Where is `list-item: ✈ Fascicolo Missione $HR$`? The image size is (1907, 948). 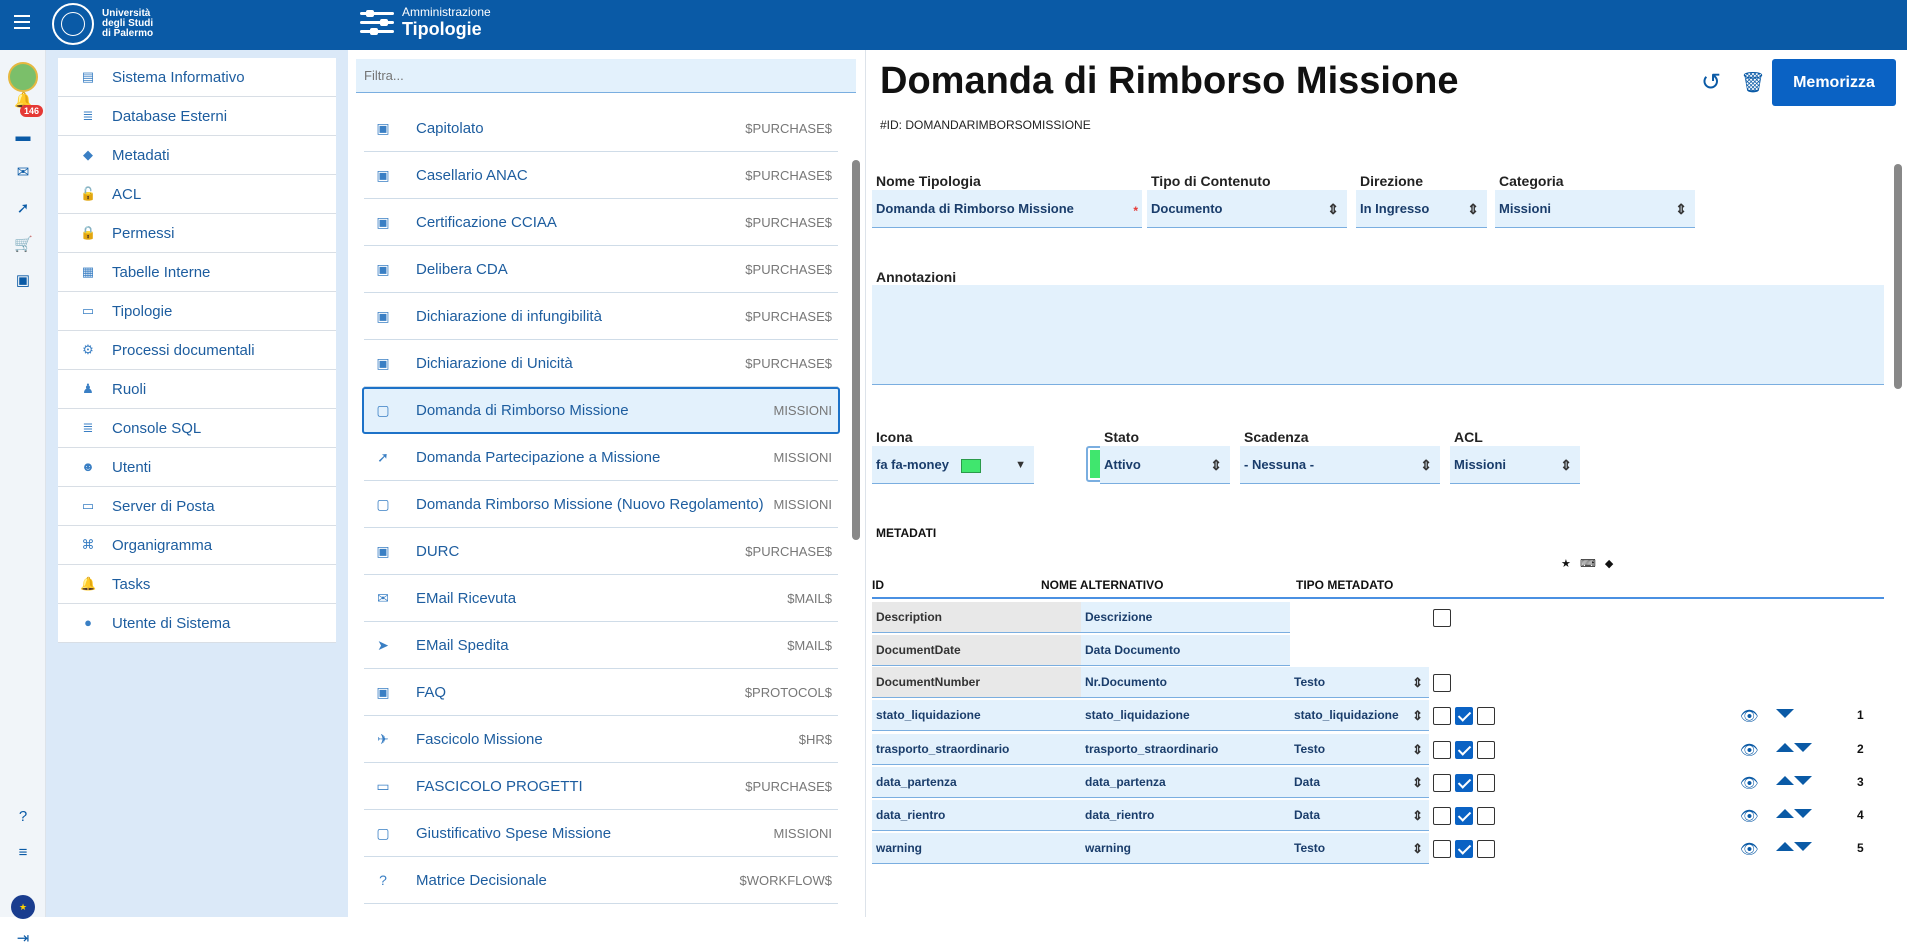 list-item: ✈ Fascicolo Missione $HR$ is located at coordinates (601, 739).